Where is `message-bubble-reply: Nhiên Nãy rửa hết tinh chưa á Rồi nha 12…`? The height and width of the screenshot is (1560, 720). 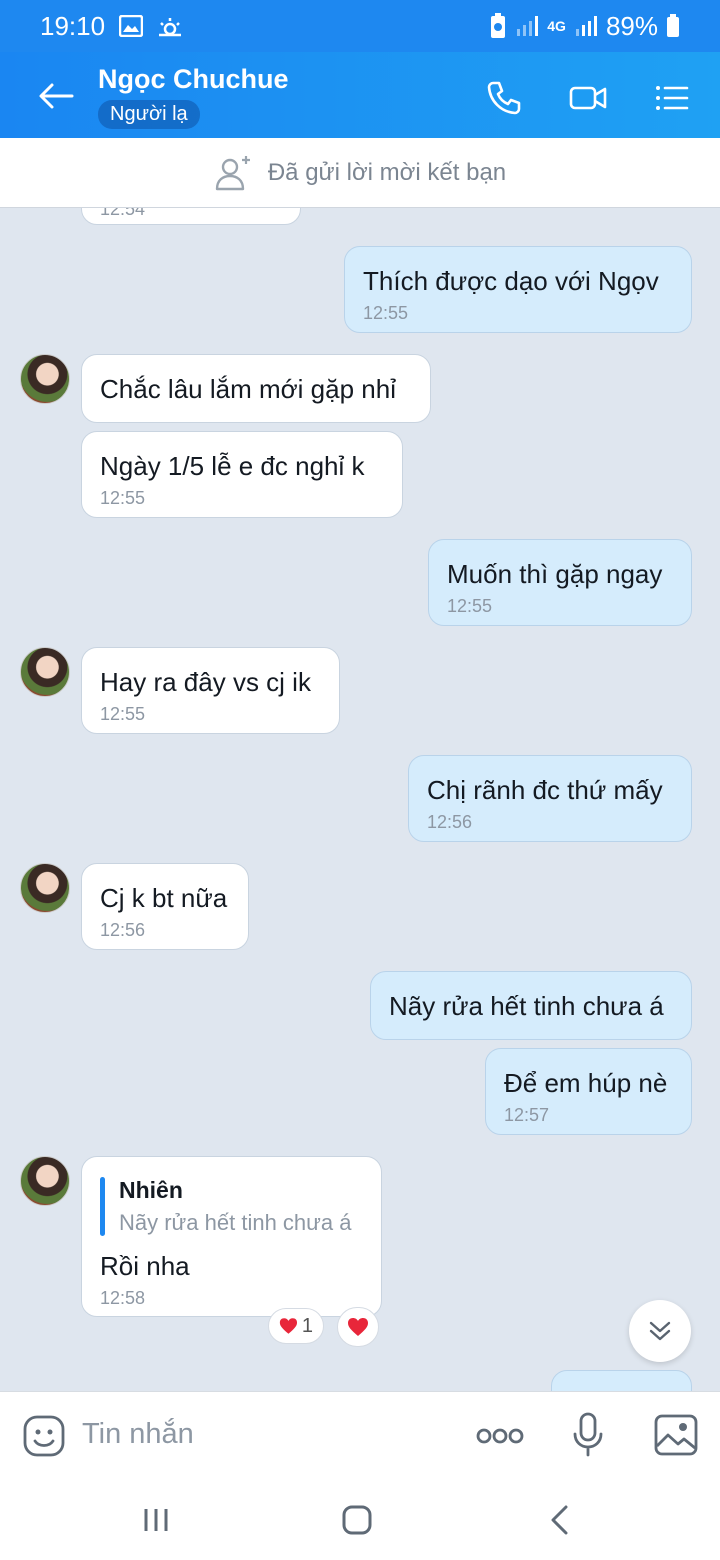
message-bubble-reply: Nhiên Nãy rửa hết tinh chưa á Rồi nha 12… is located at coordinates (231, 1236).